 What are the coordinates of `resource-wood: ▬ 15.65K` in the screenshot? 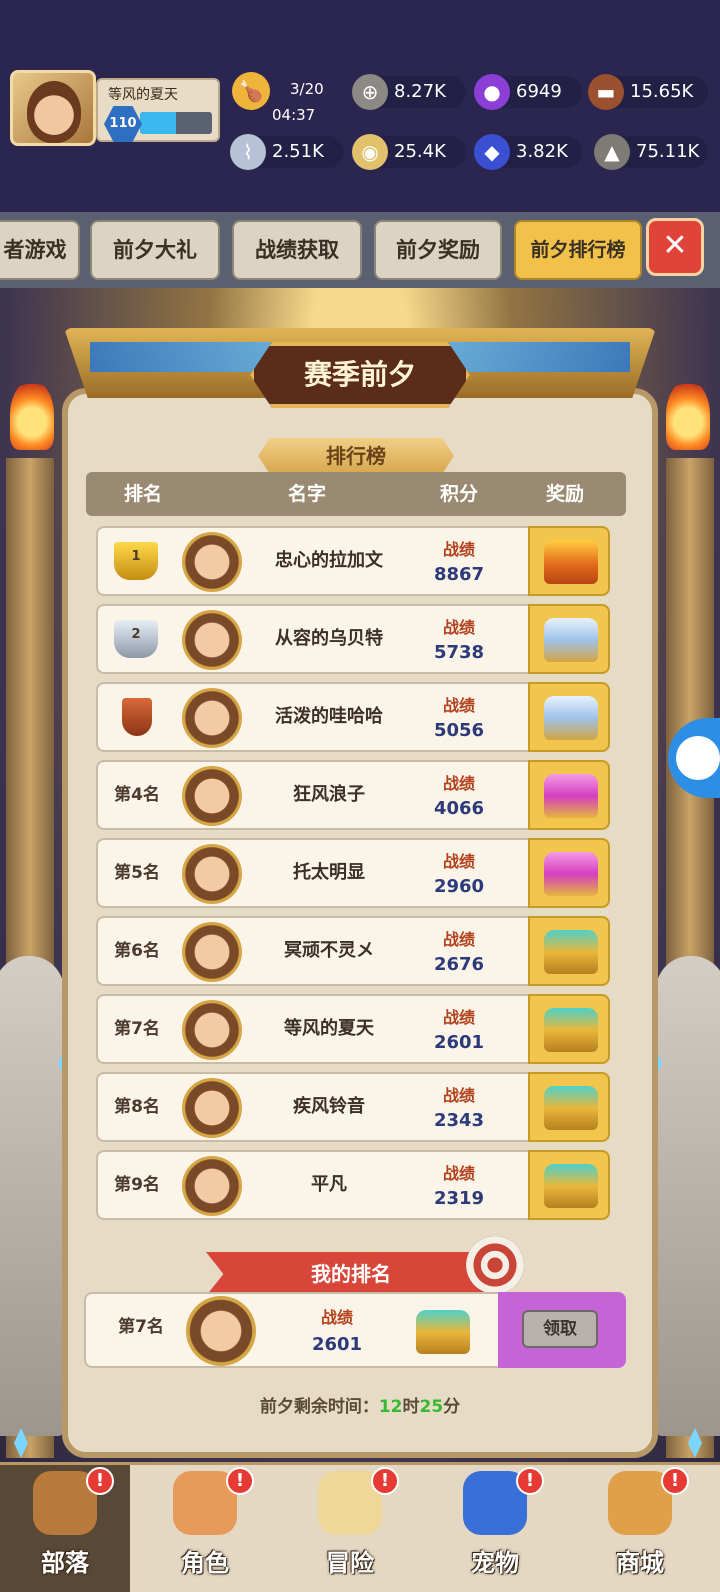 It's located at (648, 92).